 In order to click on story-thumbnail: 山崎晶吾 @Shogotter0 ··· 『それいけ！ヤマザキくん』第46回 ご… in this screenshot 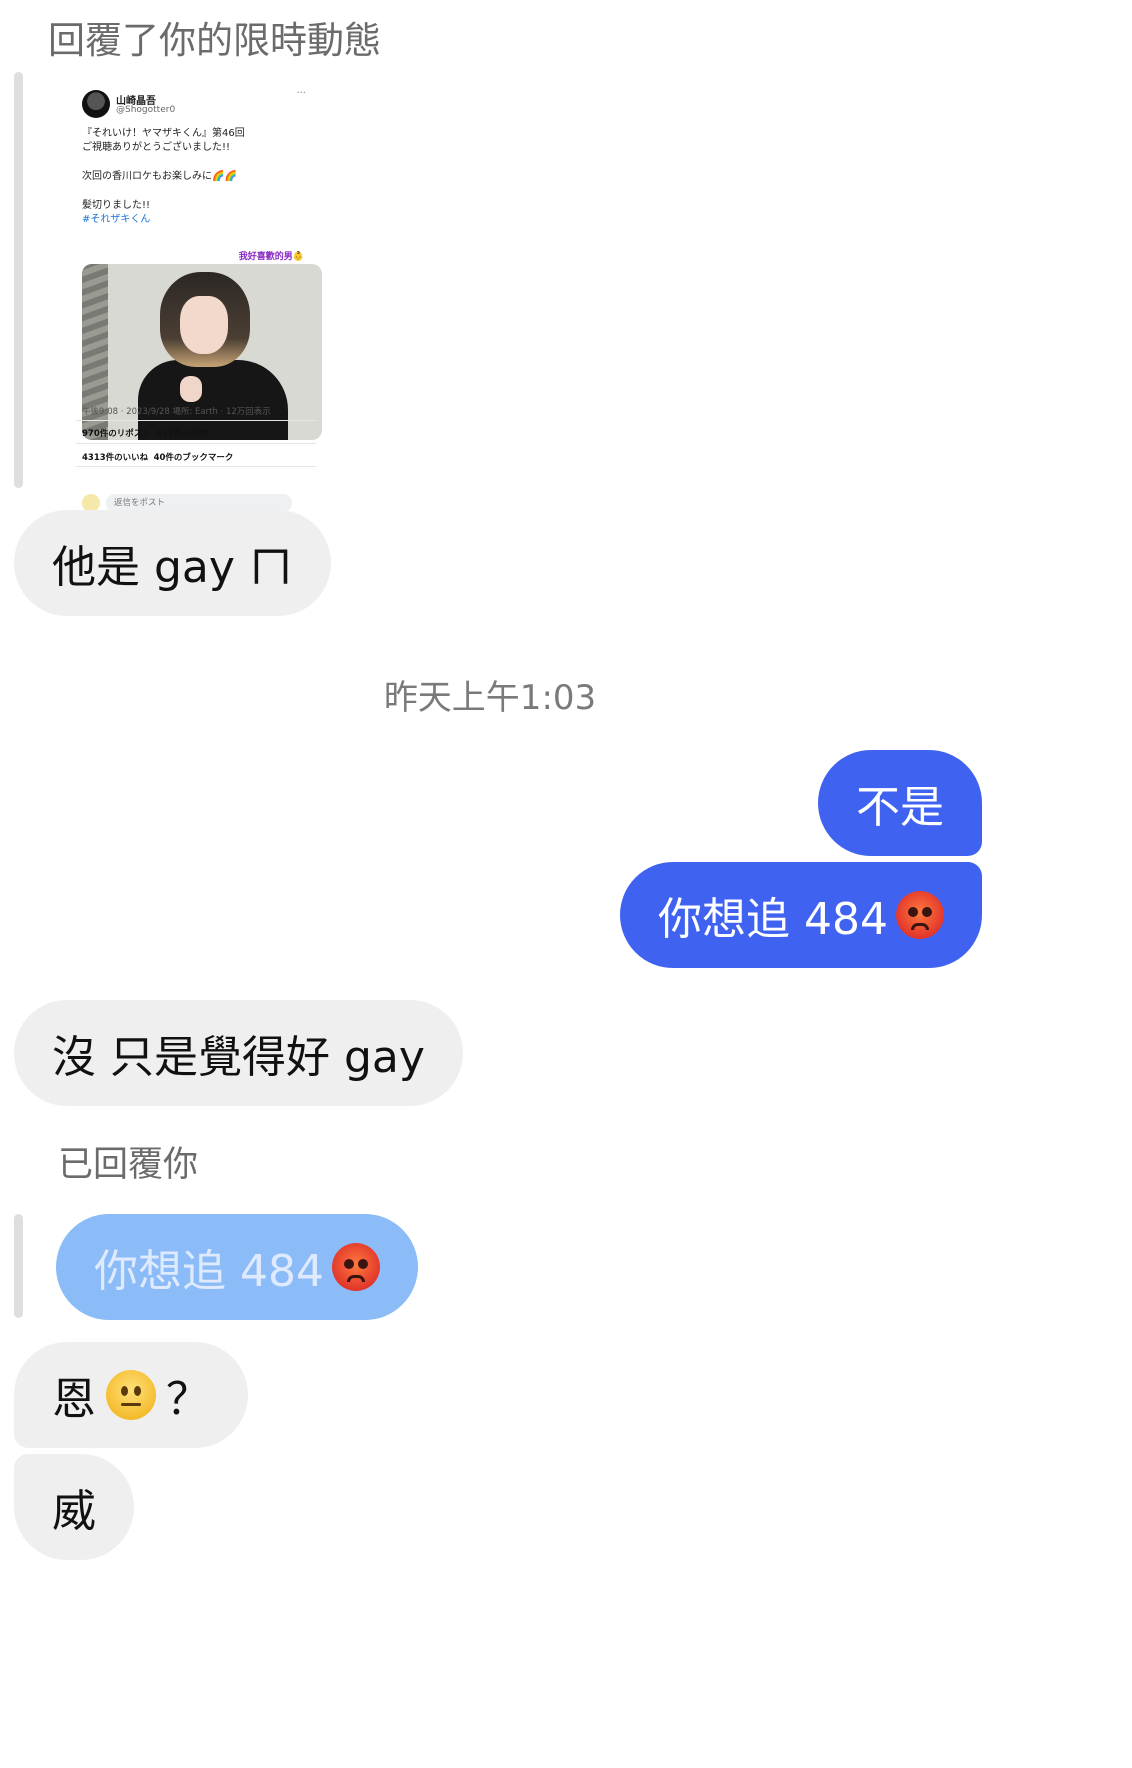, I will do `click(196, 317)`.